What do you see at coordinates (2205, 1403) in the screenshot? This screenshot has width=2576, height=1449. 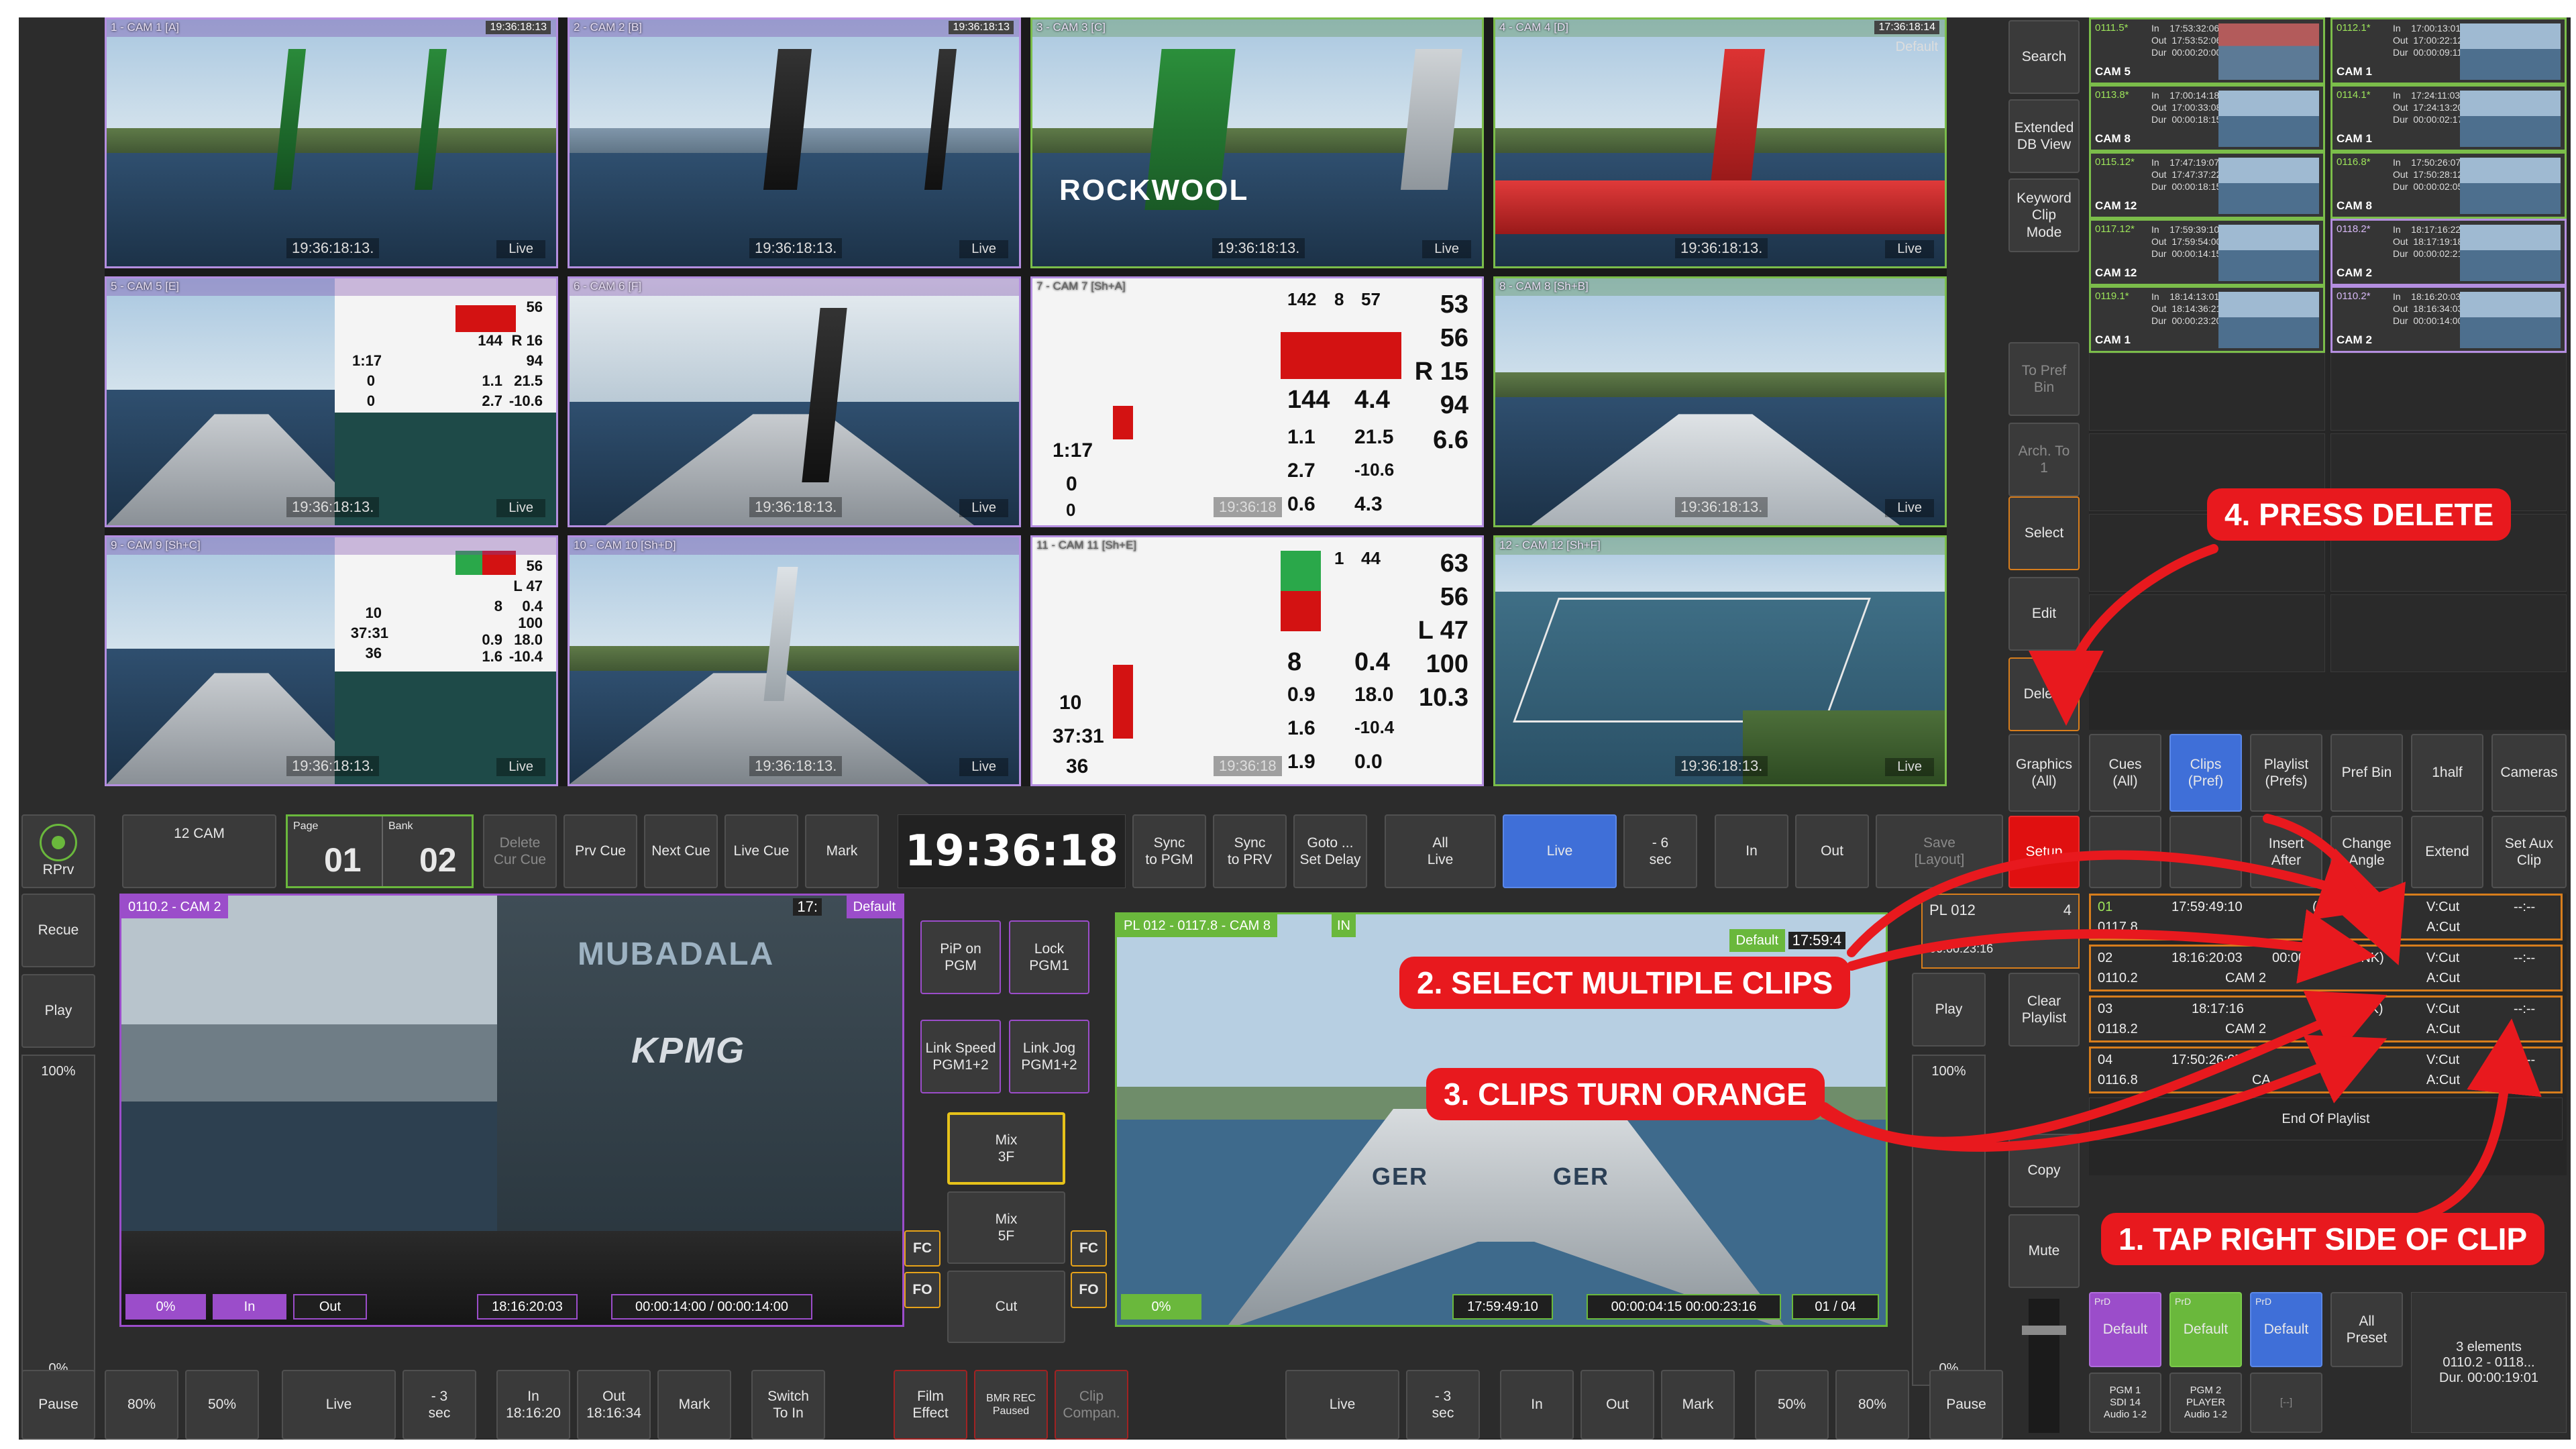 I see `output-pgm2: PGM 2 PLAYER Audio 1-2` at bounding box center [2205, 1403].